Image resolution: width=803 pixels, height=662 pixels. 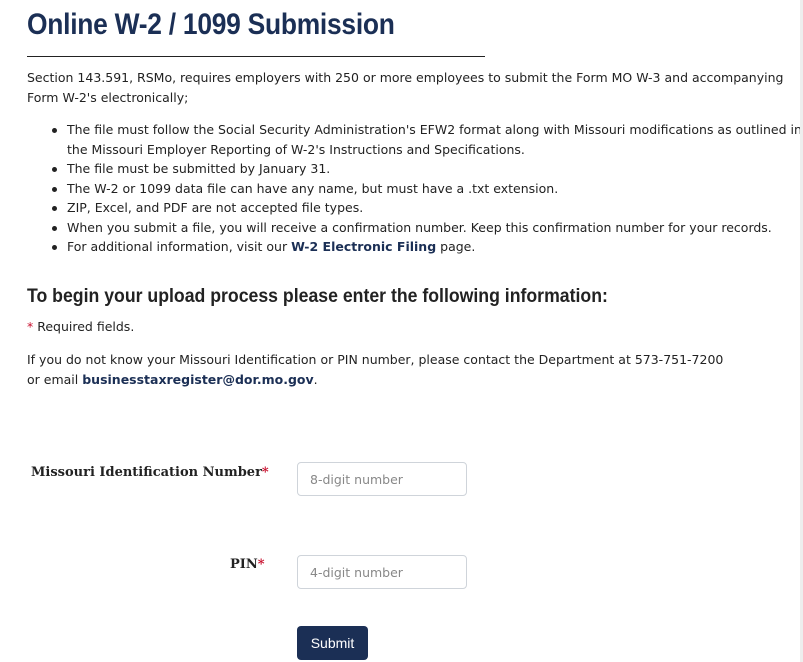 I want to click on contact-email-prefix: or email, so click(x=55, y=379).